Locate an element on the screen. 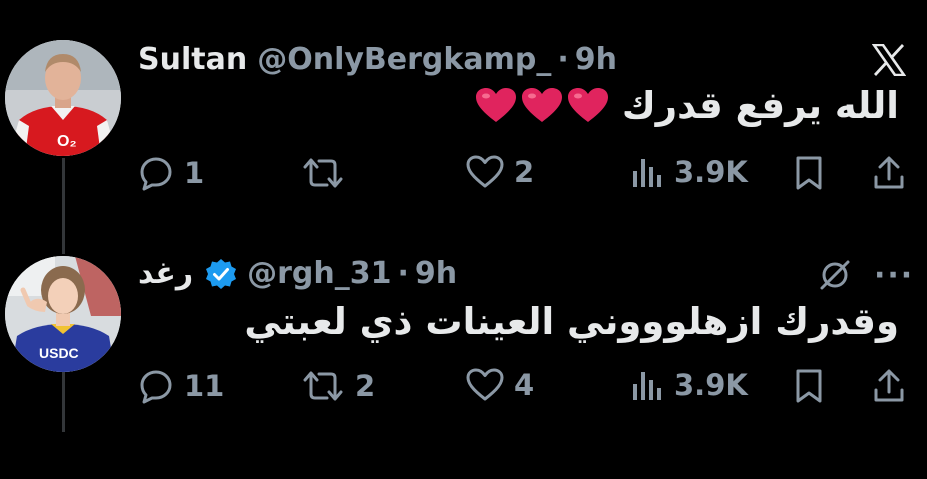 This screenshot has width=927, height=479. tweet-actions: 1 2 3.9K is located at coordinates (523, 175).